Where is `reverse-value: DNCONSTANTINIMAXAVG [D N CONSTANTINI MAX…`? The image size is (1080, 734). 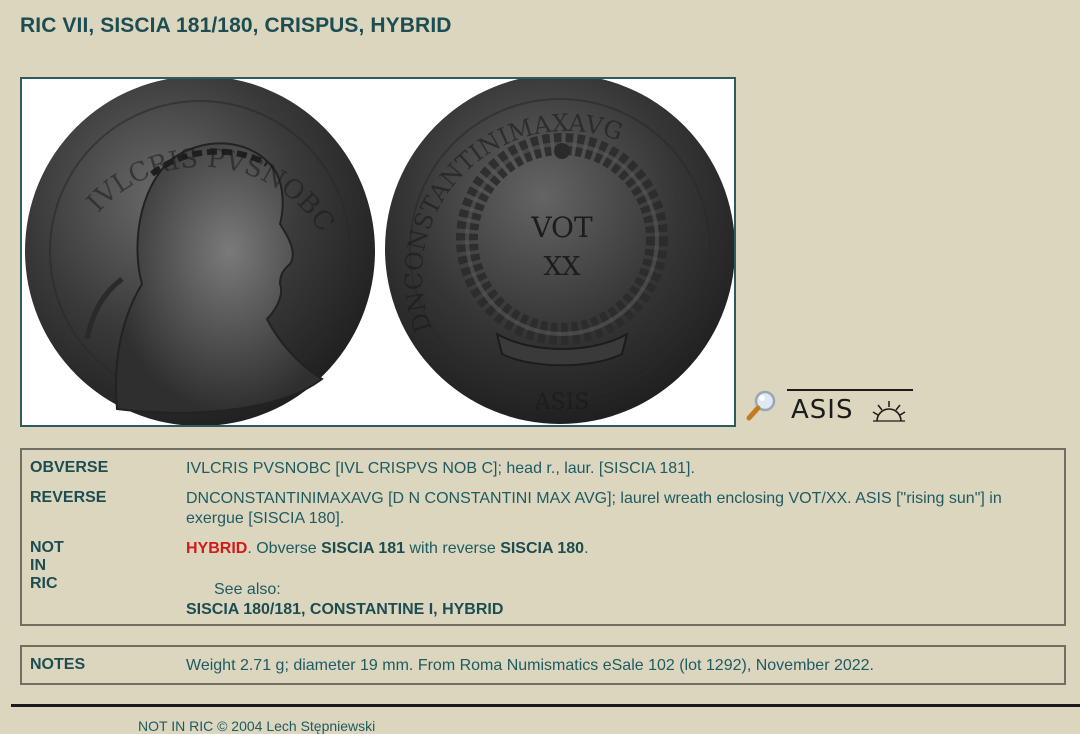 reverse-value: DNCONSTANTINIMAXAVG [D N CONSTANTINI MAX… is located at coordinates (594, 508).